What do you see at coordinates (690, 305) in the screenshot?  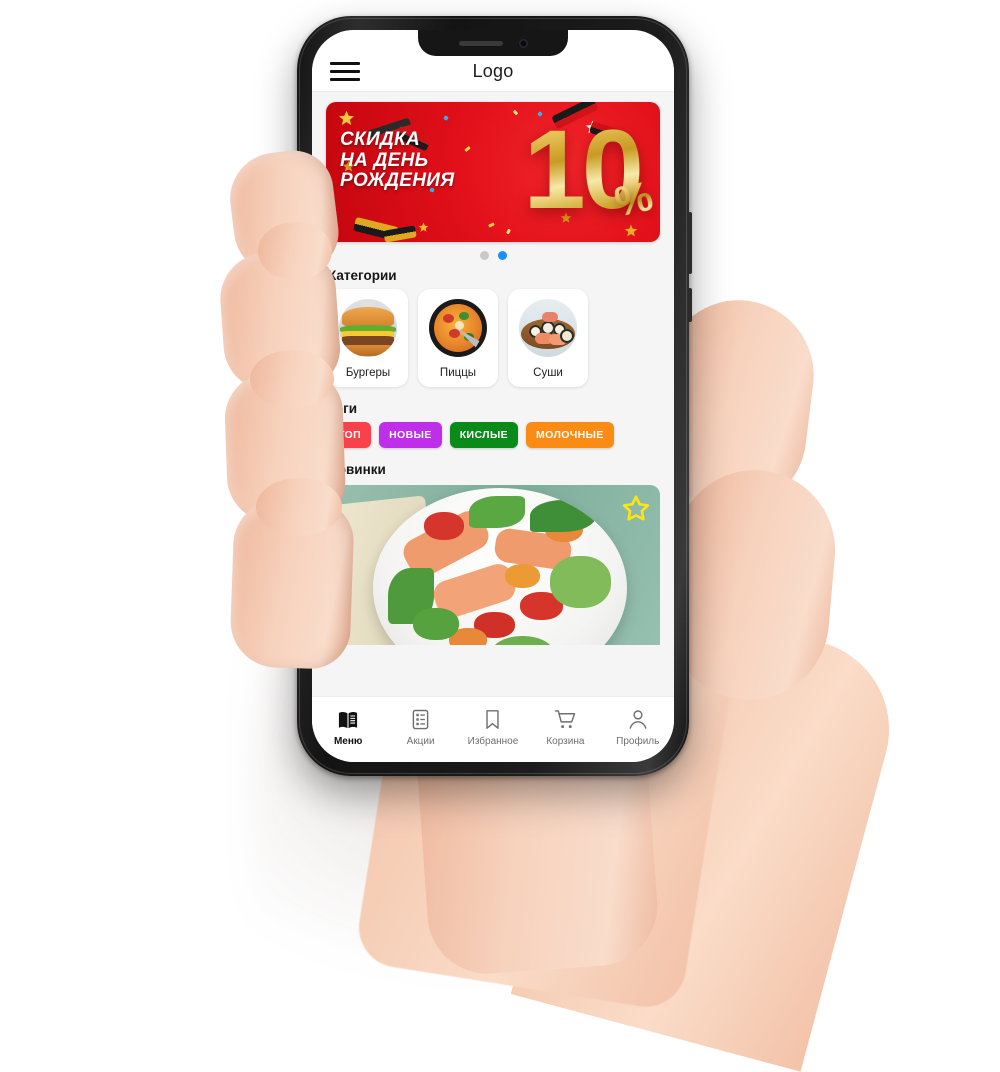 I see `side-button` at bounding box center [690, 305].